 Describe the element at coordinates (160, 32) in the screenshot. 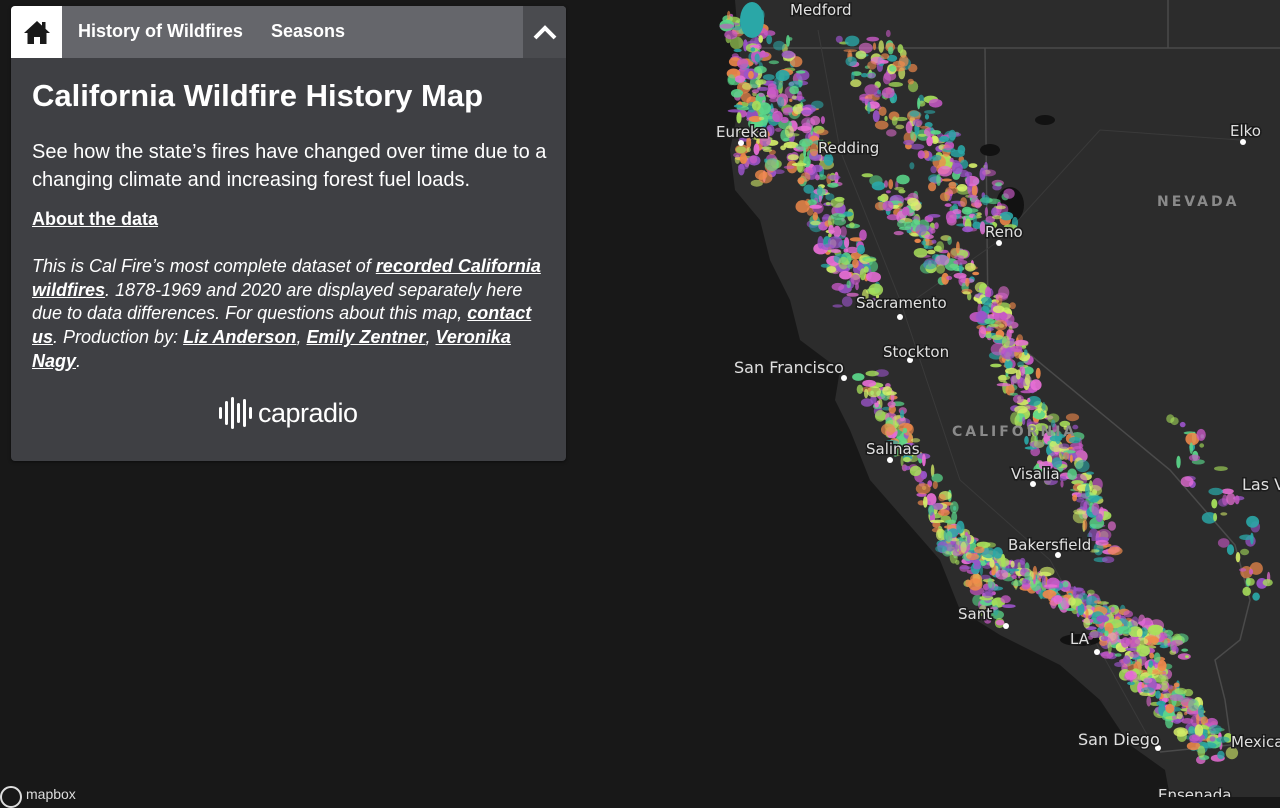

I see `tab-history-of-wildfires: History of Wildfires` at that location.